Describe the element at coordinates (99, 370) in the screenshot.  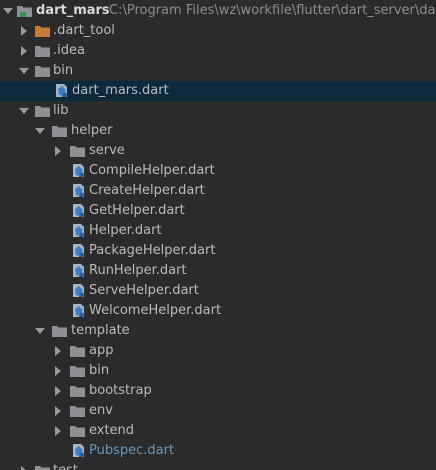
I see `folder-label: bin` at that location.